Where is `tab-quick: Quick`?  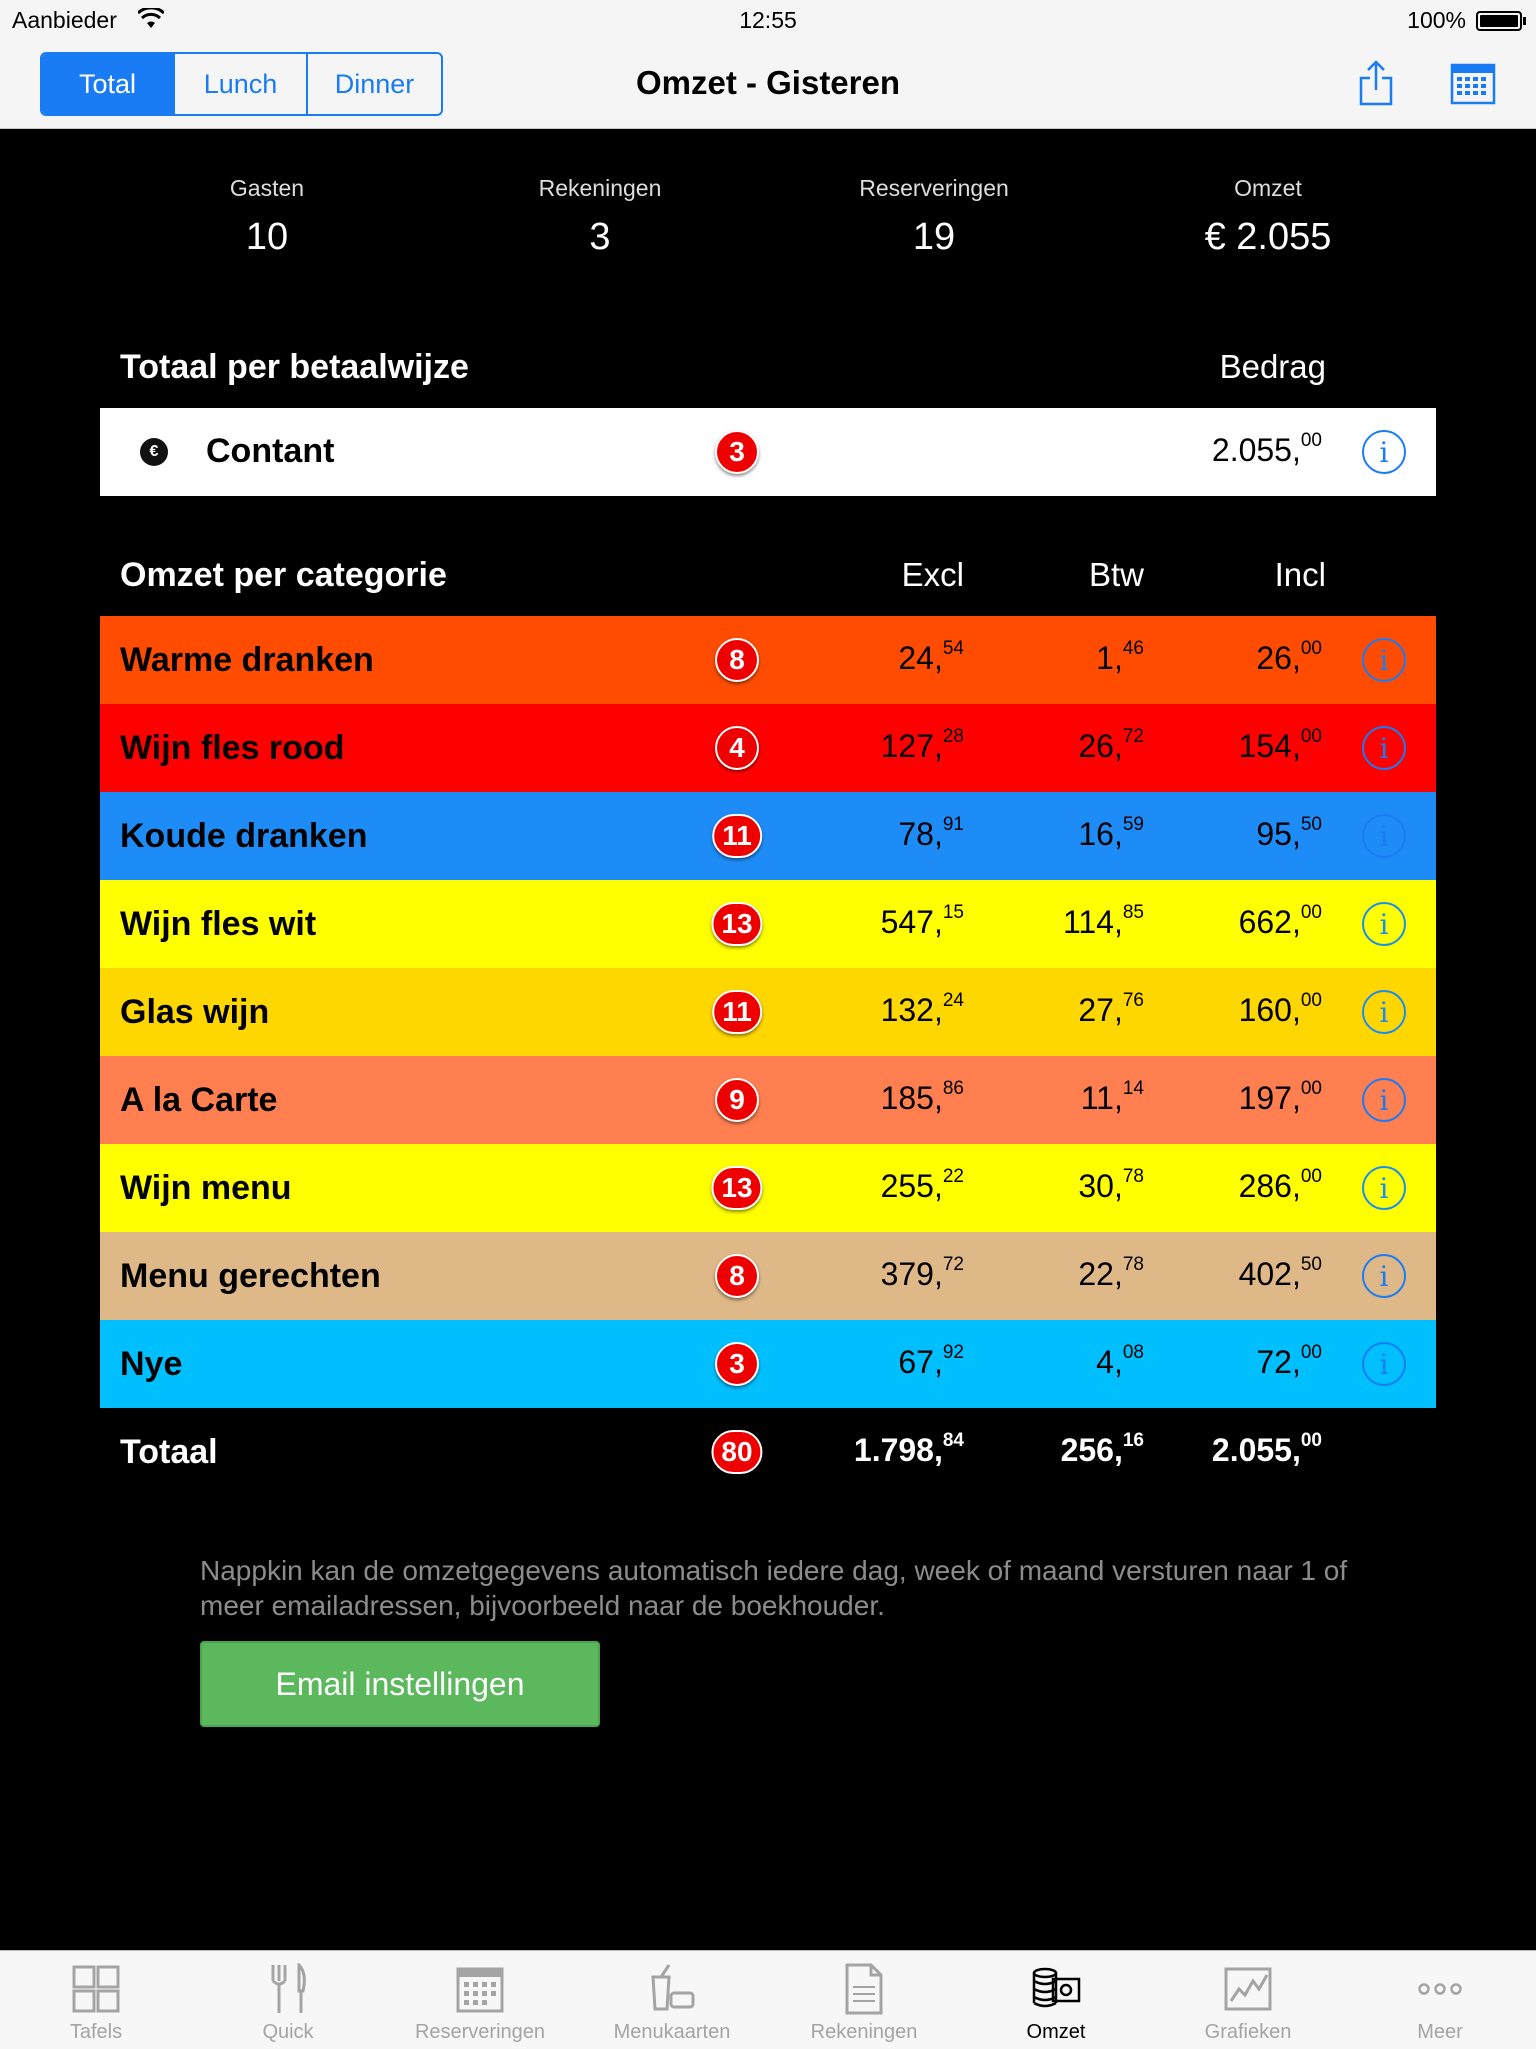
tab-quick: Quick is located at coordinates (288, 2000).